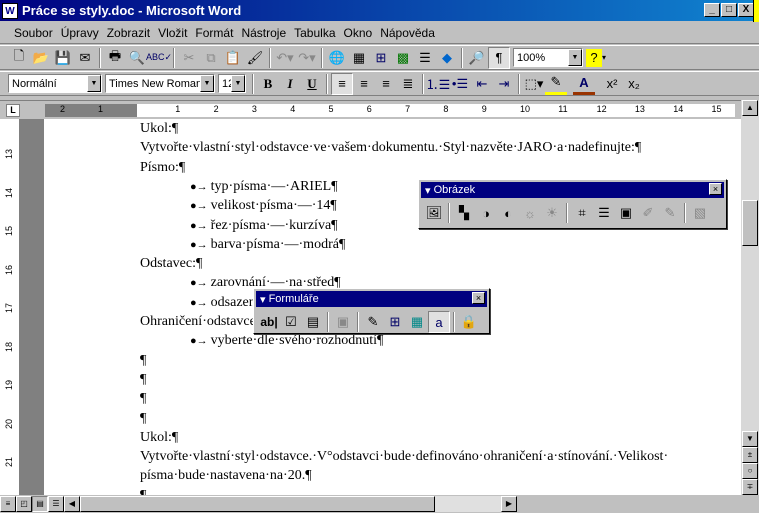 This screenshot has width=759, height=513. Describe the element at coordinates (85, 58) in the screenshot. I see `email-icon: ✉` at that location.